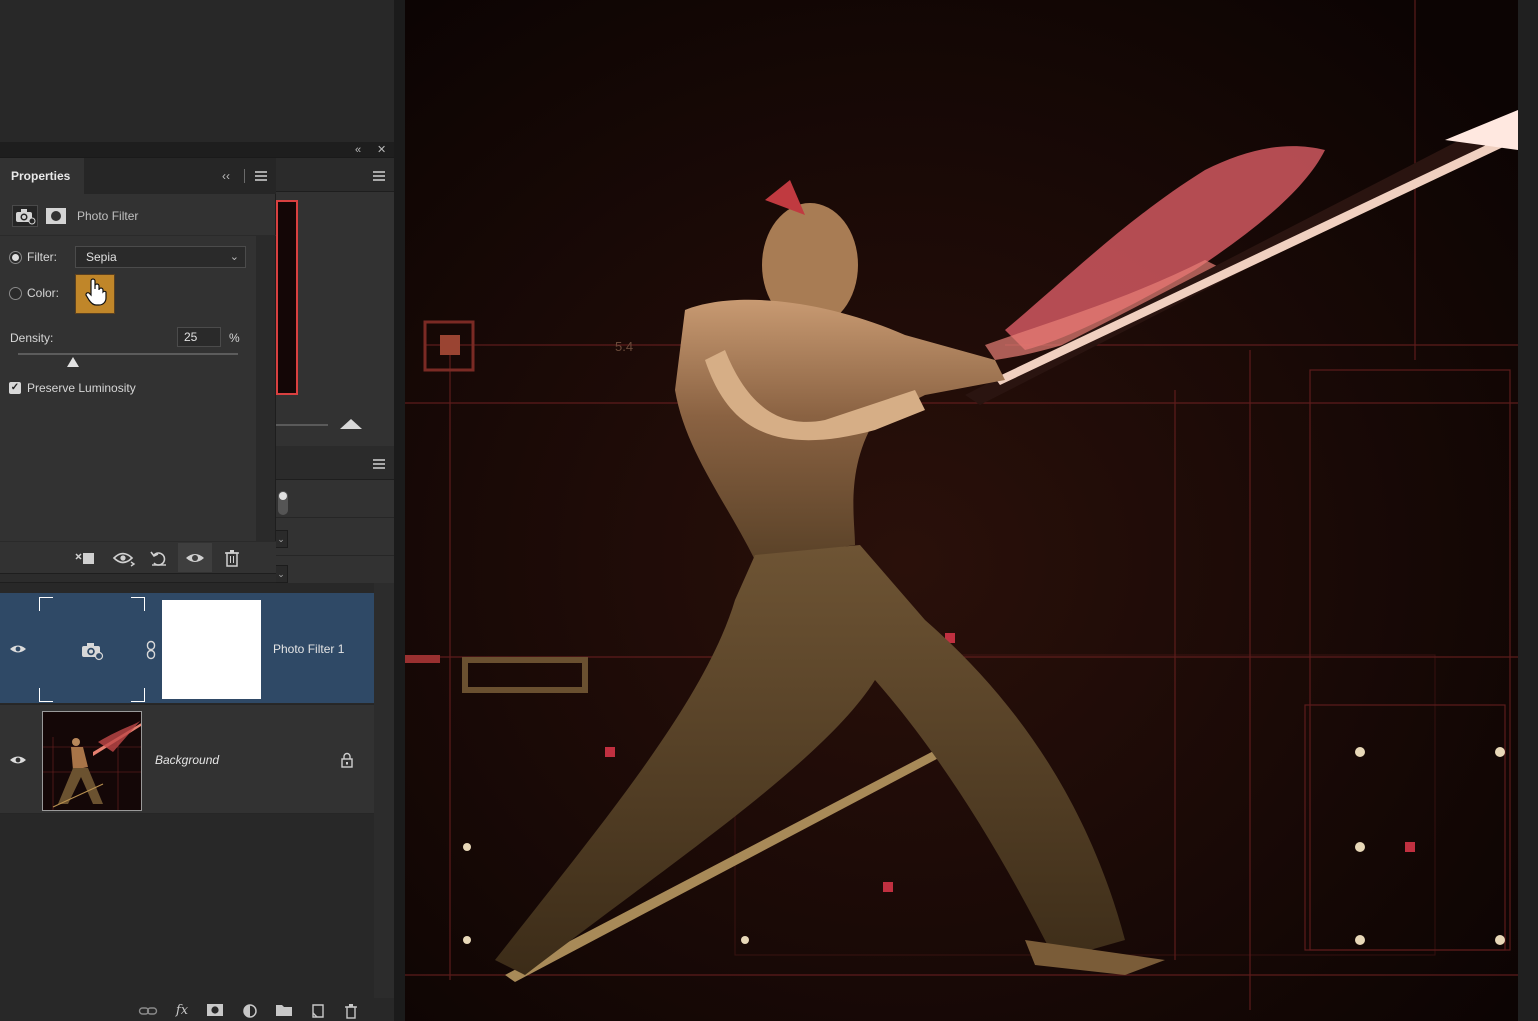 The image size is (1538, 1021). What do you see at coordinates (197, 1009) in the screenshot?
I see `layers-footer` at bounding box center [197, 1009].